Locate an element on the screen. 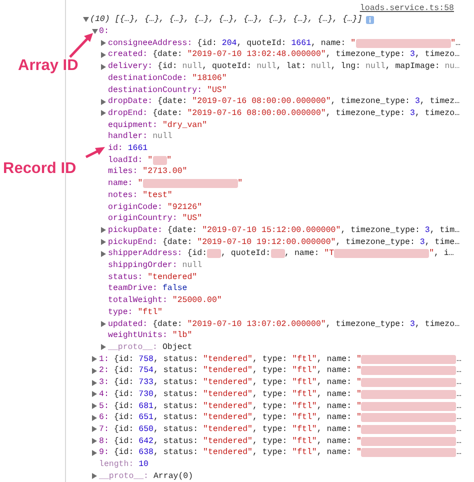  log-text: teamDrive: false is located at coordinates (148, 289).